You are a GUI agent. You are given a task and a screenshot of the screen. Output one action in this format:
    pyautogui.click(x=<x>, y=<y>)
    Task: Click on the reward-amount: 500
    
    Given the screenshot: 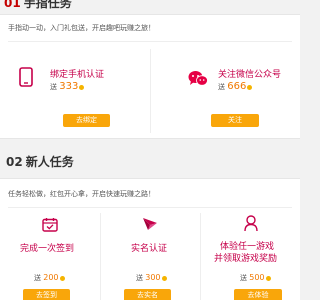 What is the action you would take?
    pyautogui.click(x=257, y=277)
    